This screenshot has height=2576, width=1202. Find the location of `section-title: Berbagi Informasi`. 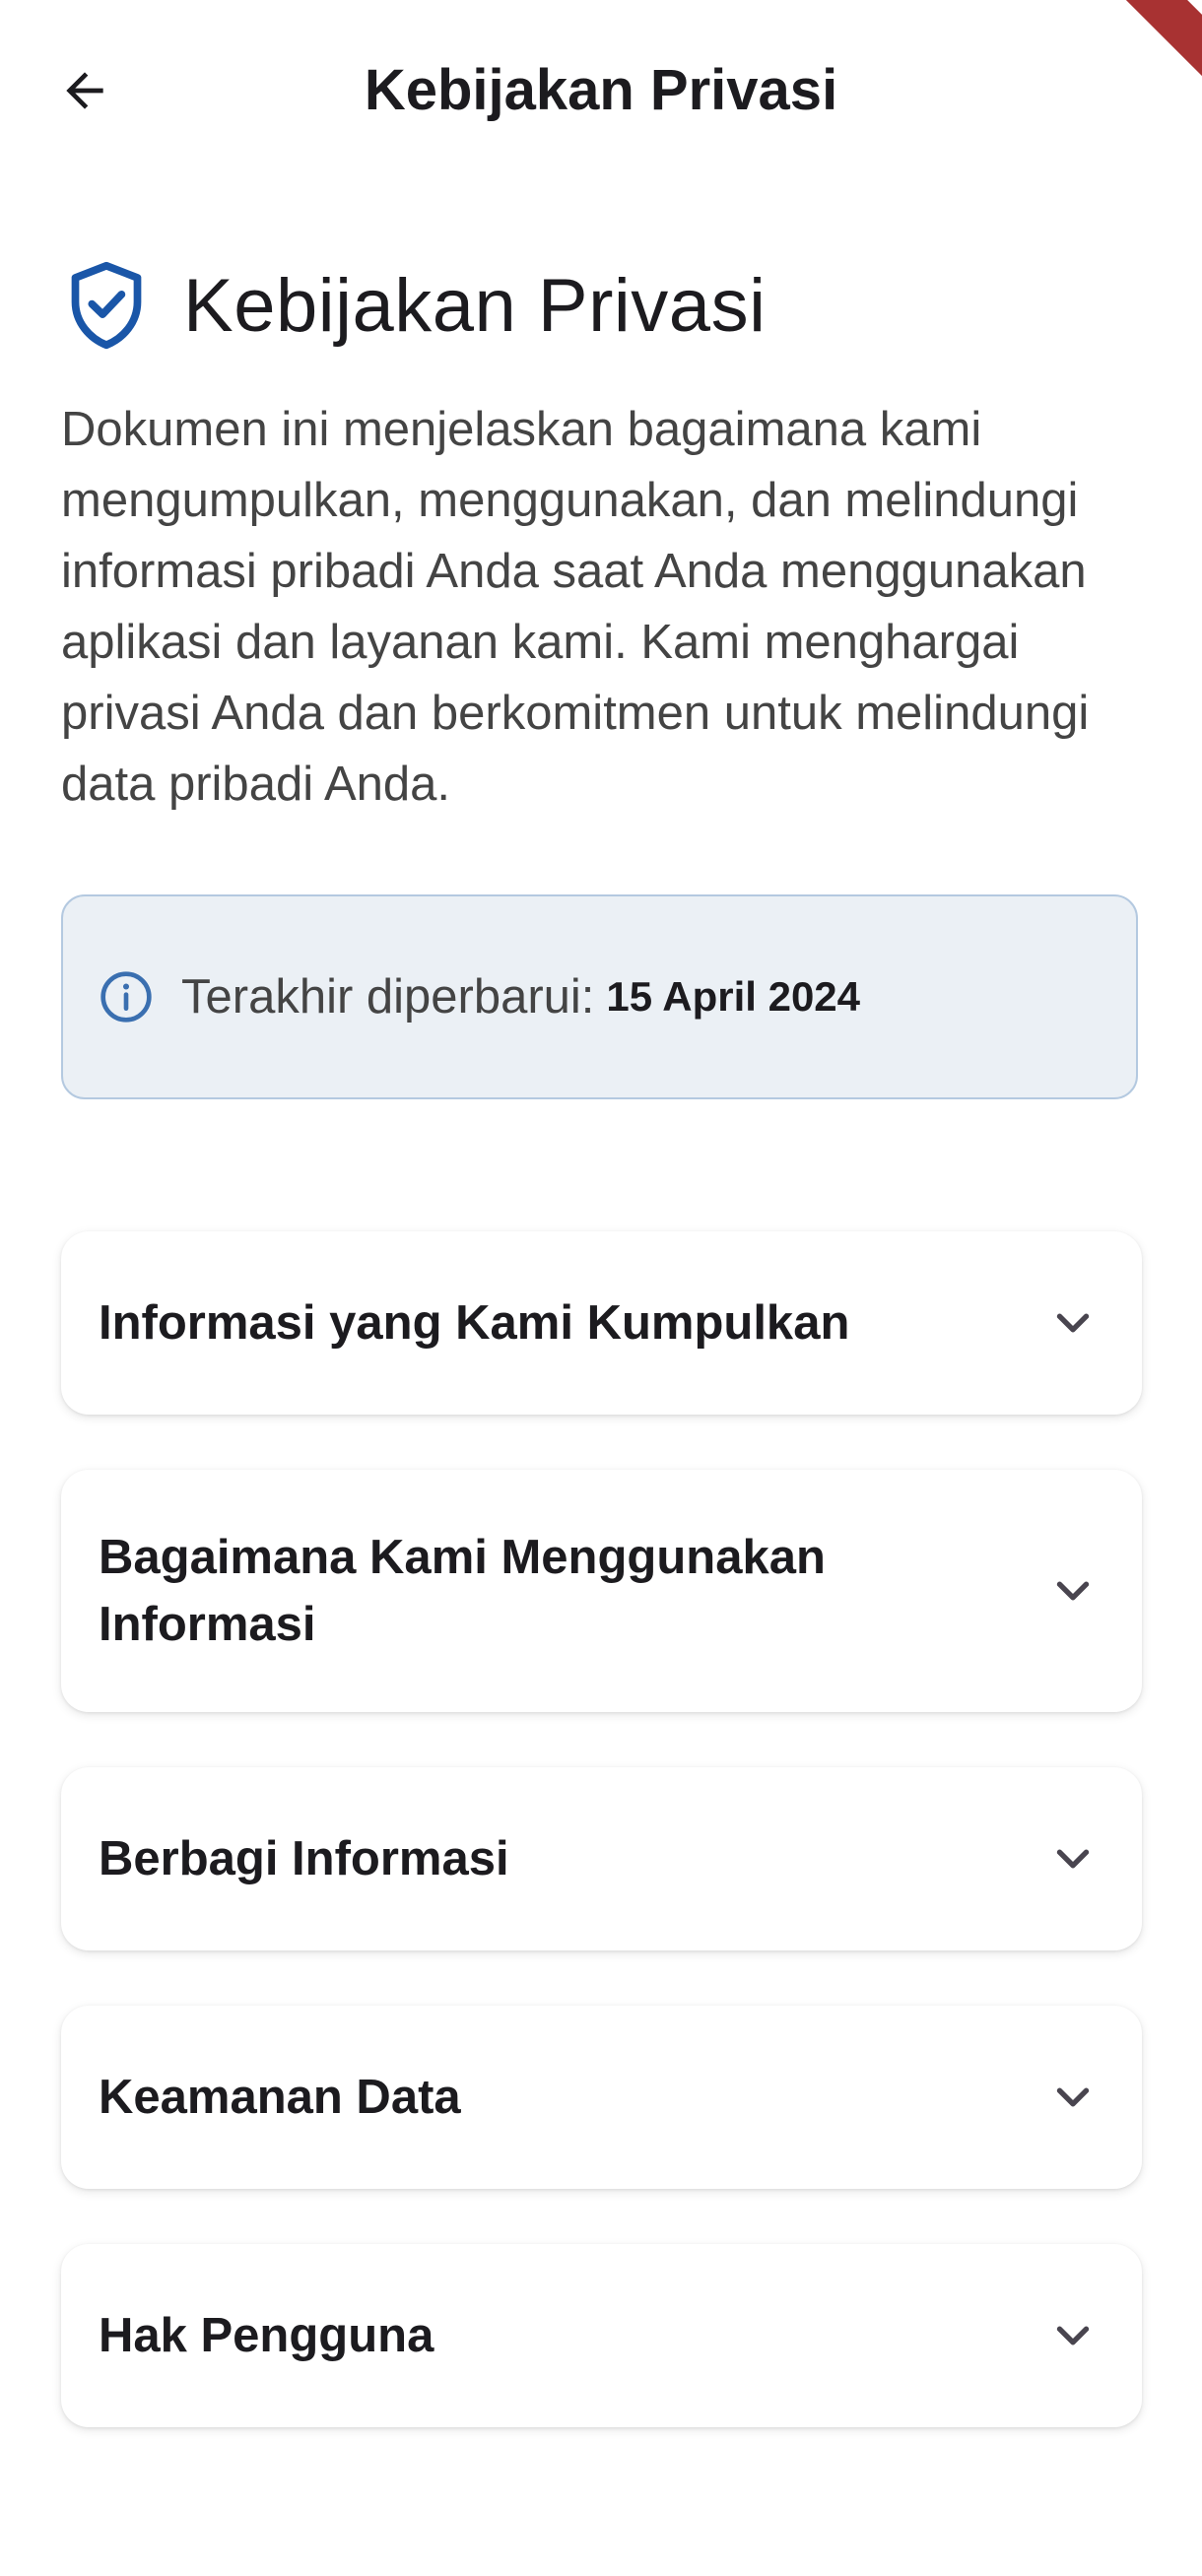

section-title: Berbagi Informasi is located at coordinates (304, 1859).